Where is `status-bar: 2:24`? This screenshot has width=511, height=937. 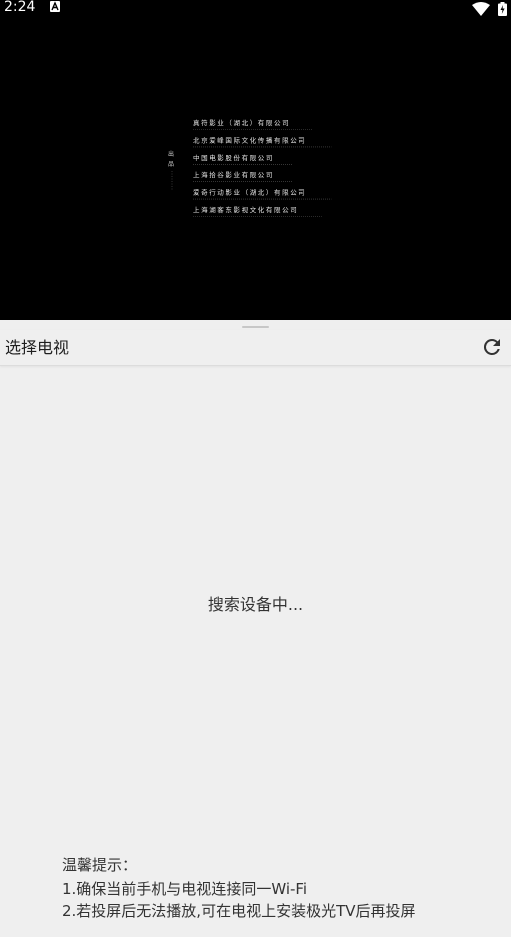 status-bar: 2:24 is located at coordinates (255, 8).